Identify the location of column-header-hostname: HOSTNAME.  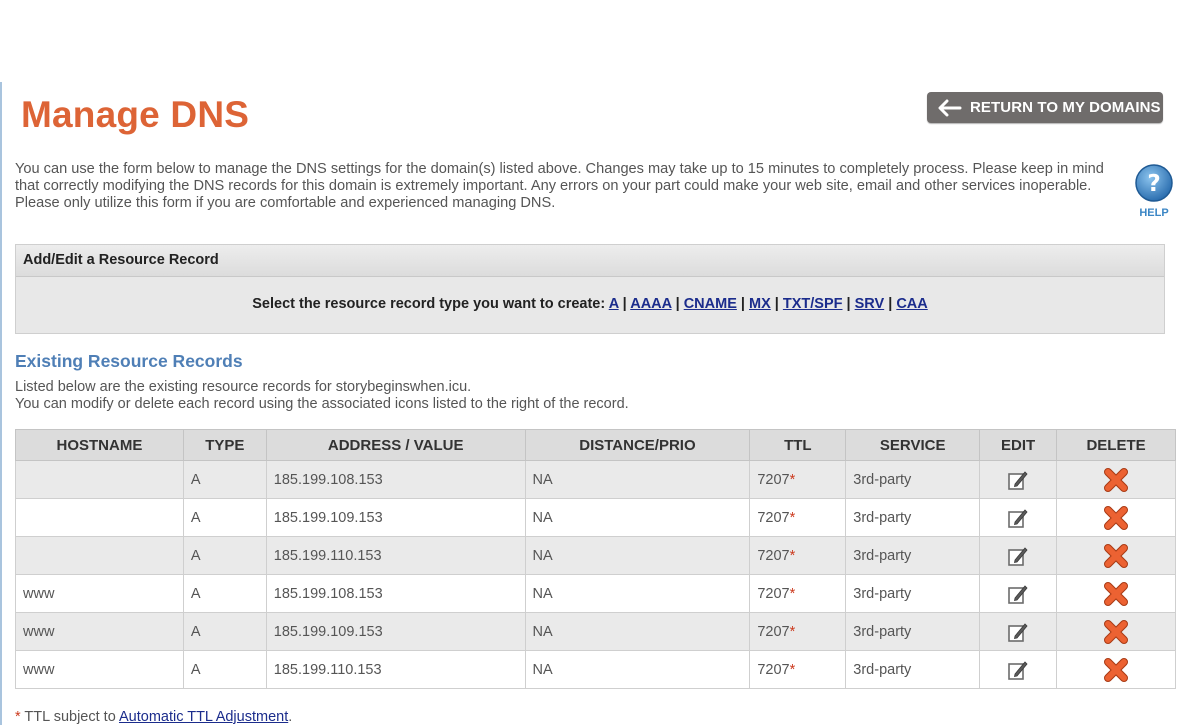
(99, 445).